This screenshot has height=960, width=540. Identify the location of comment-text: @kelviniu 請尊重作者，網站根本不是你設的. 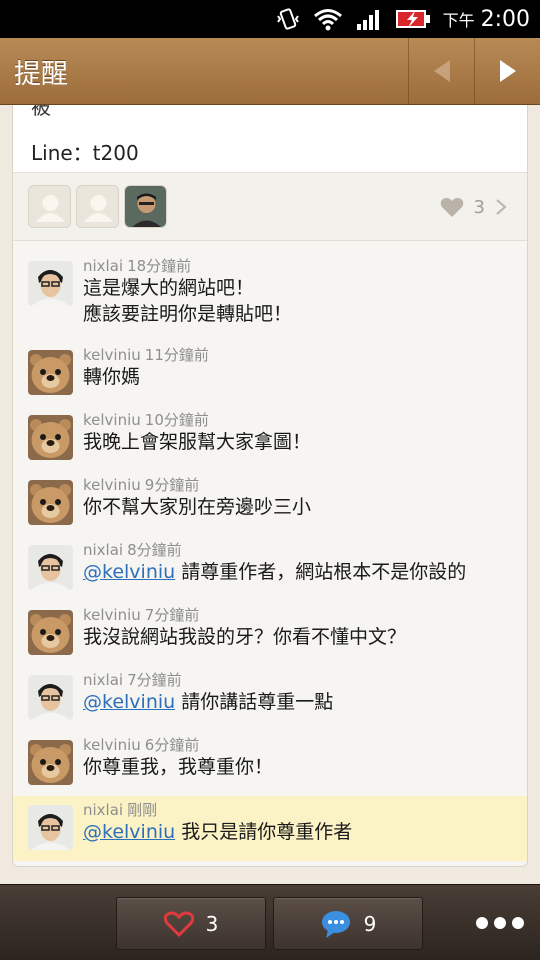
(274, 572).